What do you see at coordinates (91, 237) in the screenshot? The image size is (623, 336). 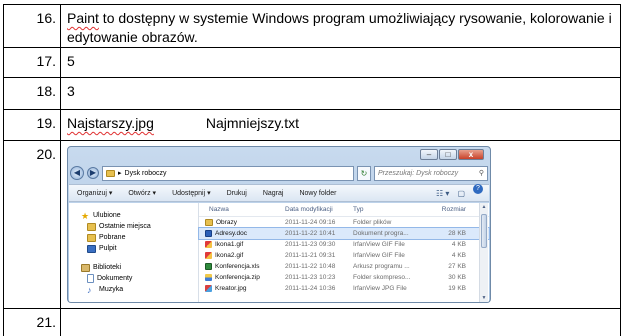 I see `download-icon` at bounding box center [91, 237].